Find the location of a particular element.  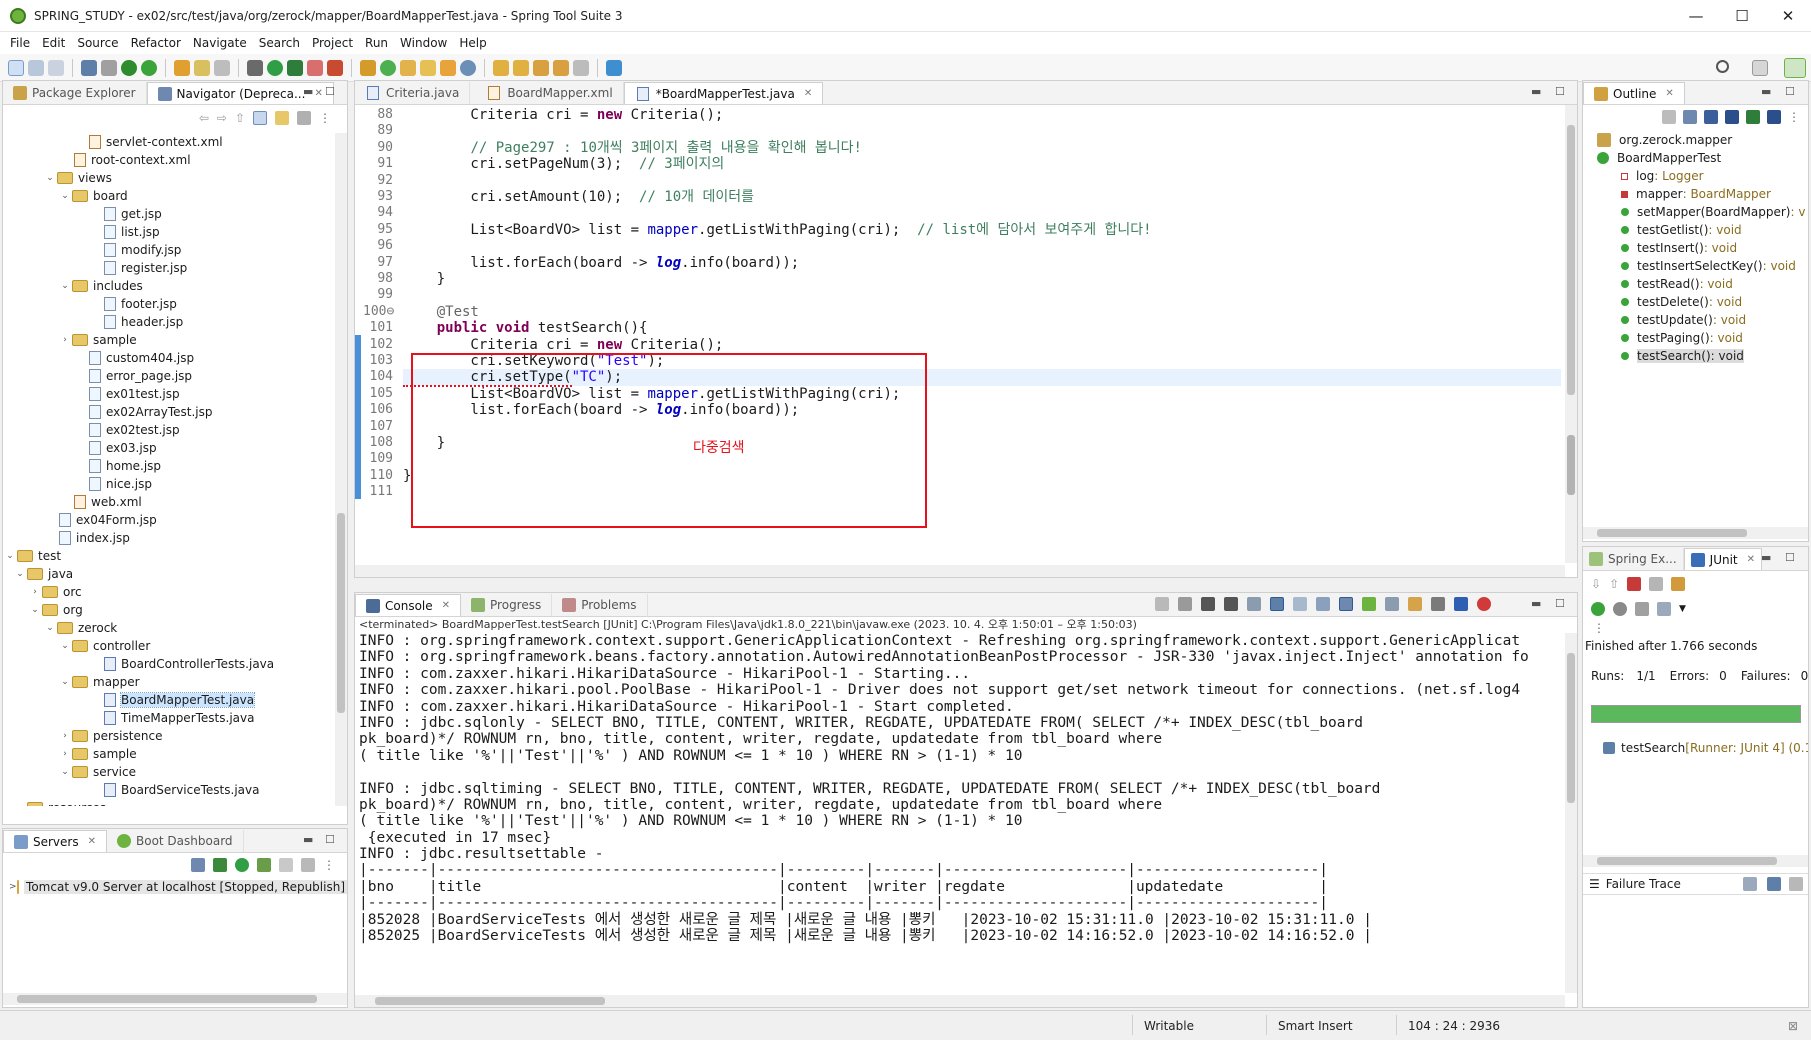

boot-dashboard-icon is located at coordinates (129, 67).